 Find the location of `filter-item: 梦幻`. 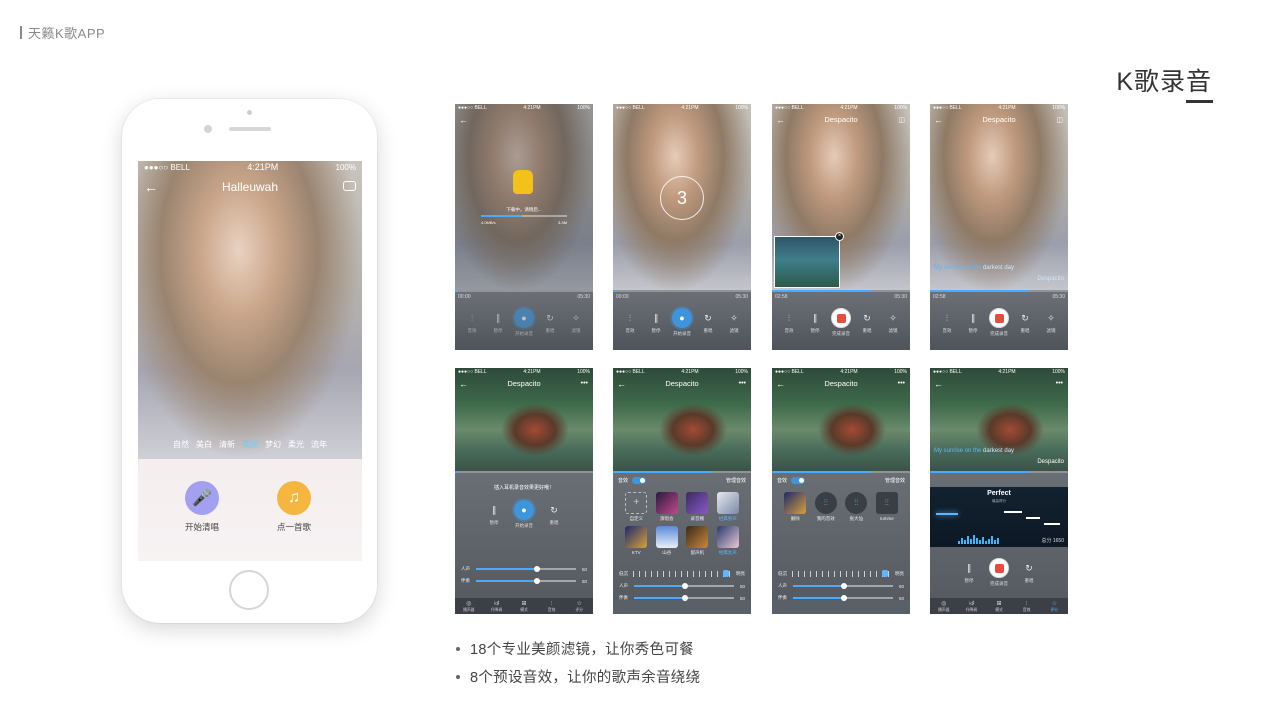

filter-item: 梦幻 is located at coordinates (273, 444).